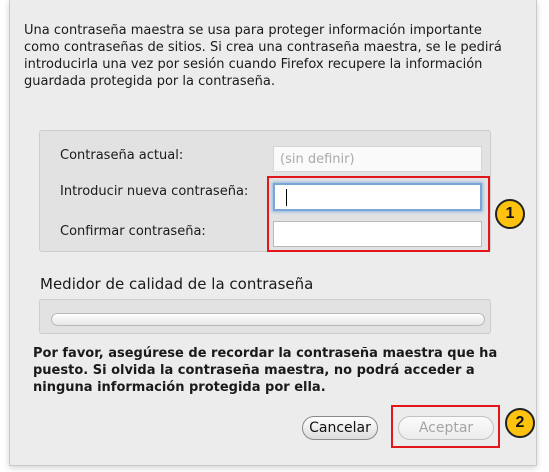  Describe the element at coordinates (520, 423) in the screenshot. I see `step-badge-2: 2` at that location.